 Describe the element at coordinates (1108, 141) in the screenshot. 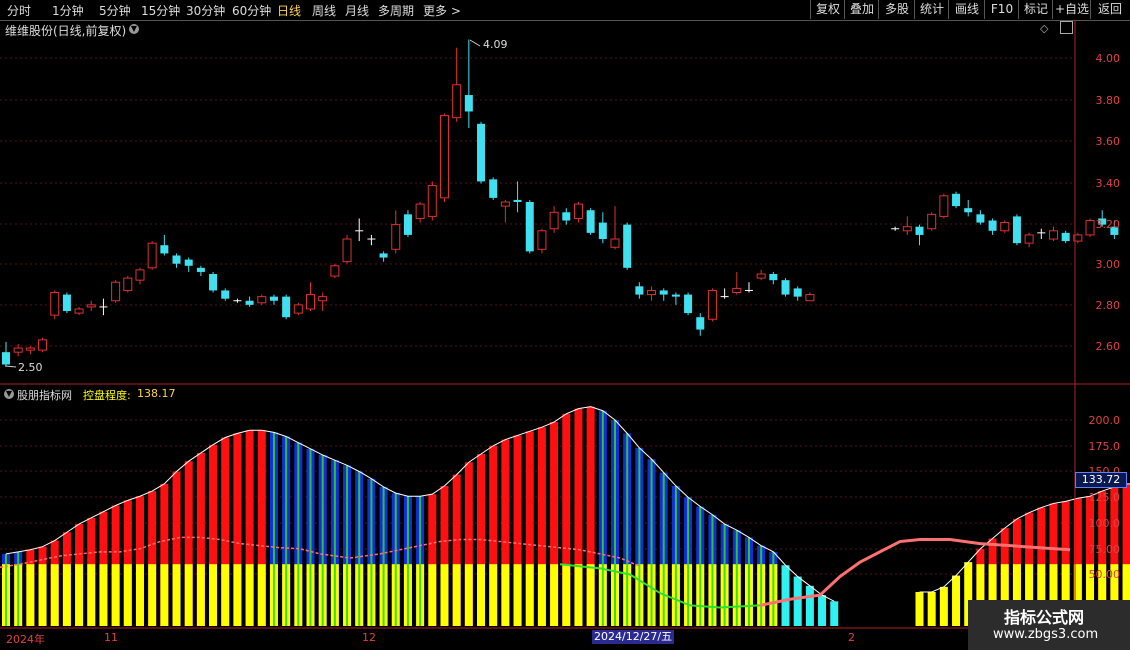

I see `price-tick: 3.60` at that location.